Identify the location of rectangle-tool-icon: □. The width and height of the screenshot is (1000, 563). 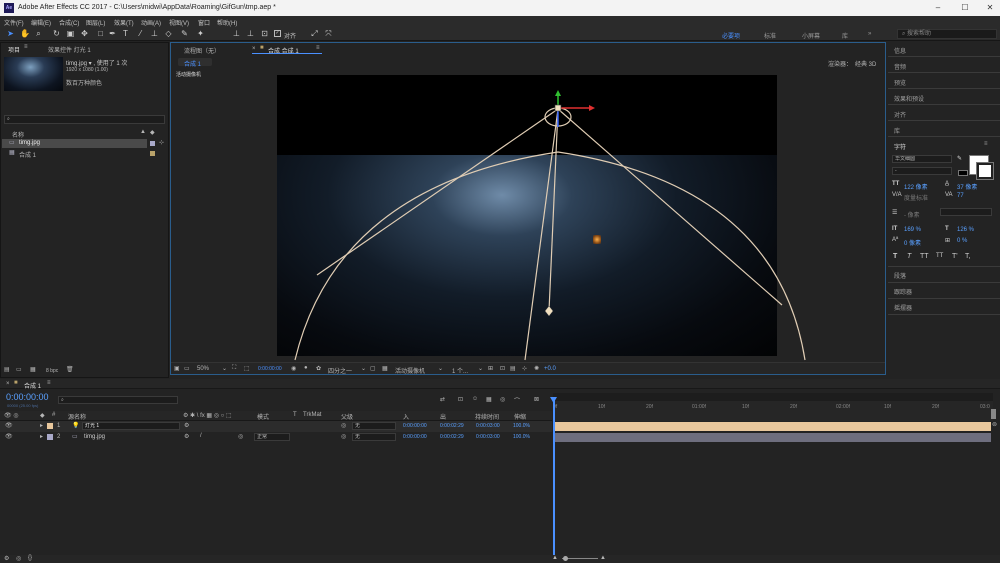
(100, 33).